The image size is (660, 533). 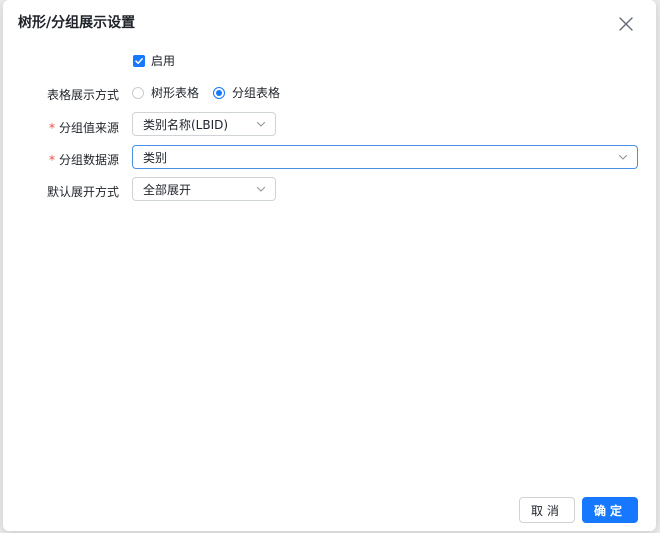 I want to click on group-value-source-select: 类别名称(LBID), so click(x=204, y=124).